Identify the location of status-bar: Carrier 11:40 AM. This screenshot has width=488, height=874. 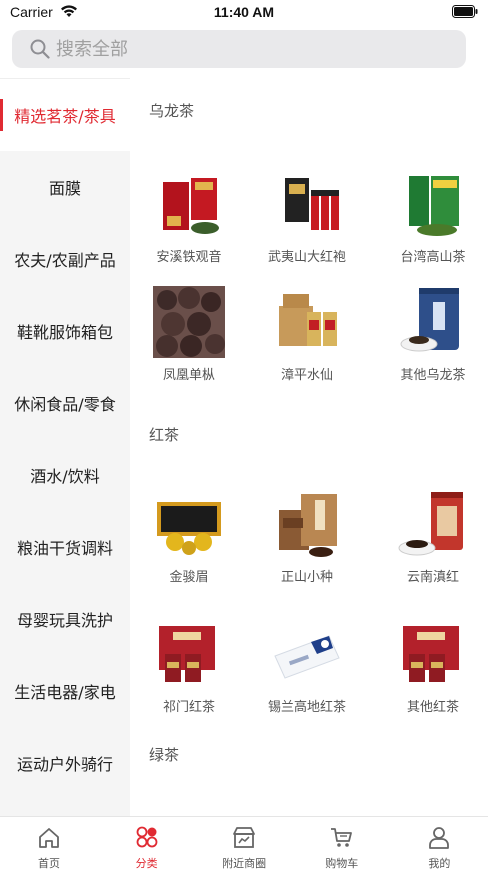
(244, 13).